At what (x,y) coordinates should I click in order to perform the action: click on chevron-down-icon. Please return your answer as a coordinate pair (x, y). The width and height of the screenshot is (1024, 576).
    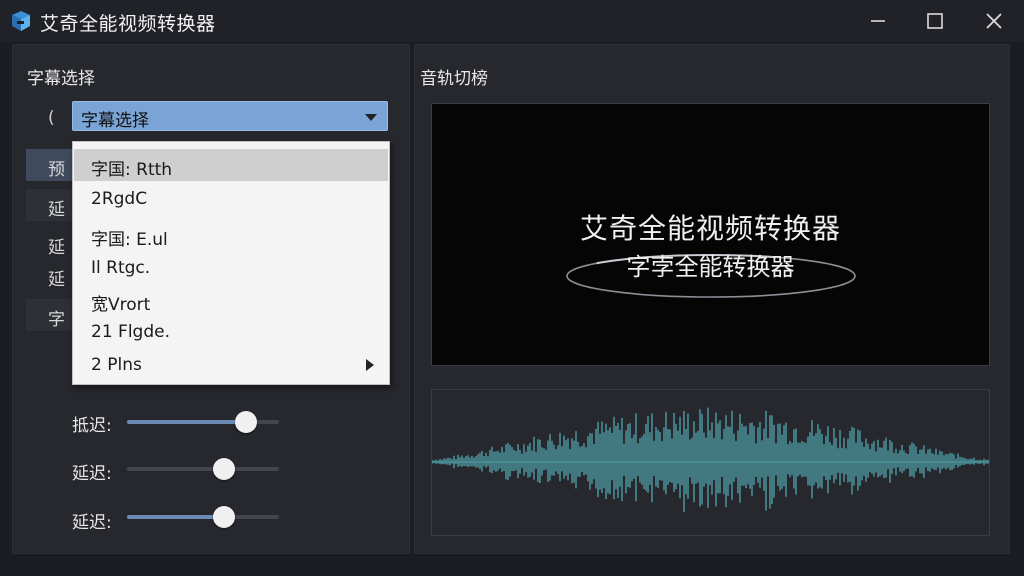
    Looking at the image, I should click on (371, 117).